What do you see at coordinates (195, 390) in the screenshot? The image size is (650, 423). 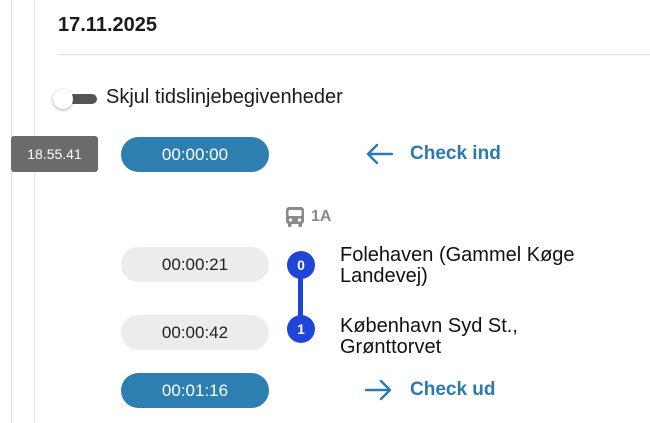 I see `check-out-time-pill: 00:01:16` at bounding box center [195, 390].